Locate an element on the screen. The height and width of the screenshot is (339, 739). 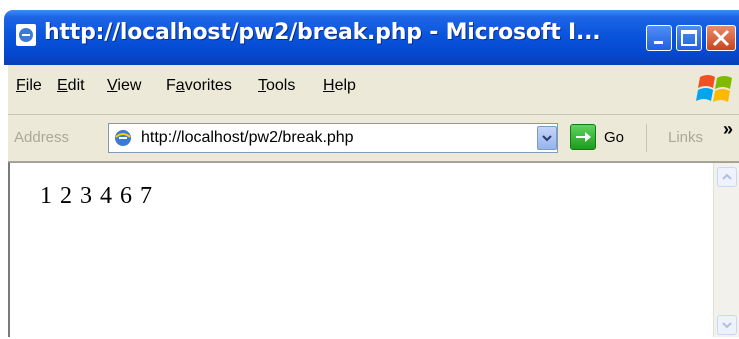
menu-bar: File Edit View Favorites Tools Help is located at coordinates (373, 90).